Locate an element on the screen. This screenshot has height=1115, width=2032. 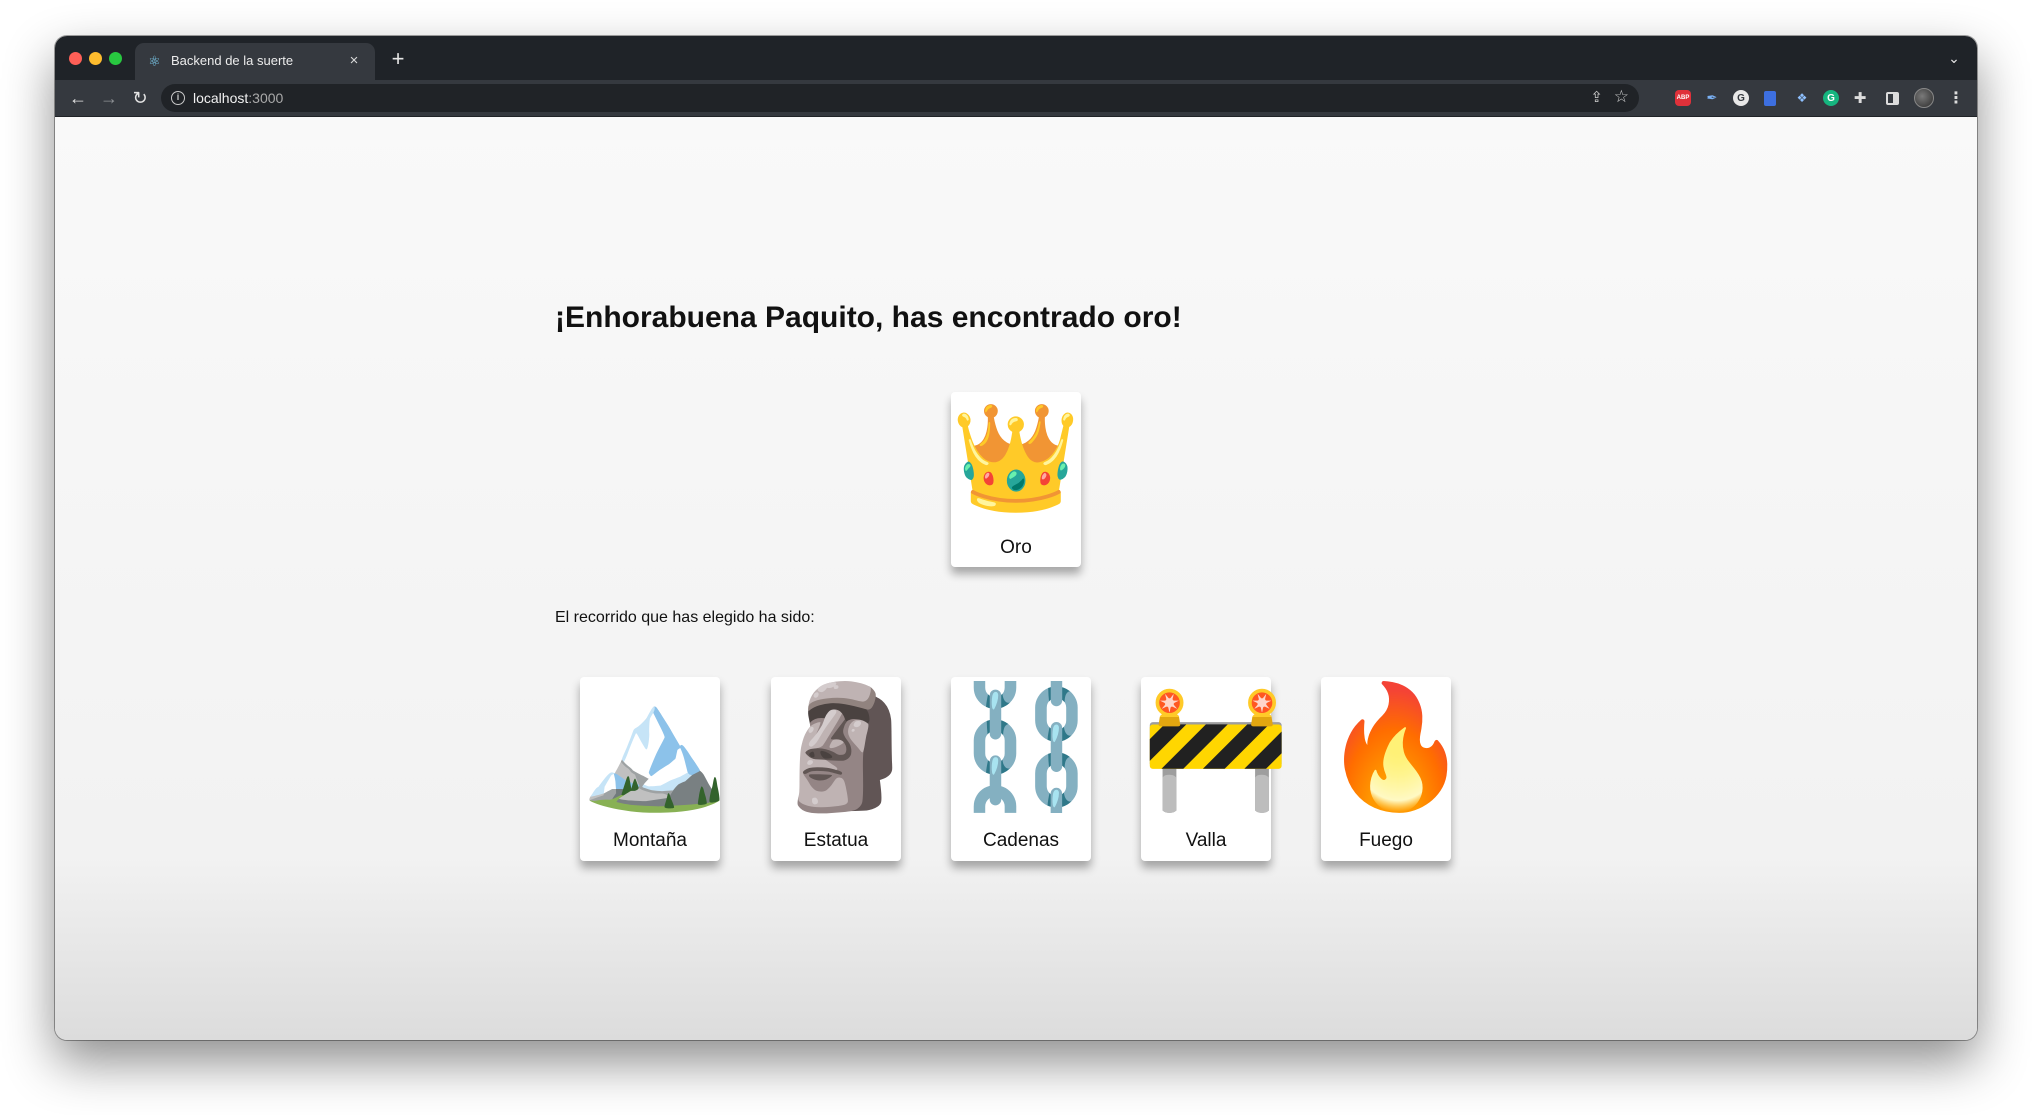
crown-icon: 👑 is located at coordinates (1016, 458).